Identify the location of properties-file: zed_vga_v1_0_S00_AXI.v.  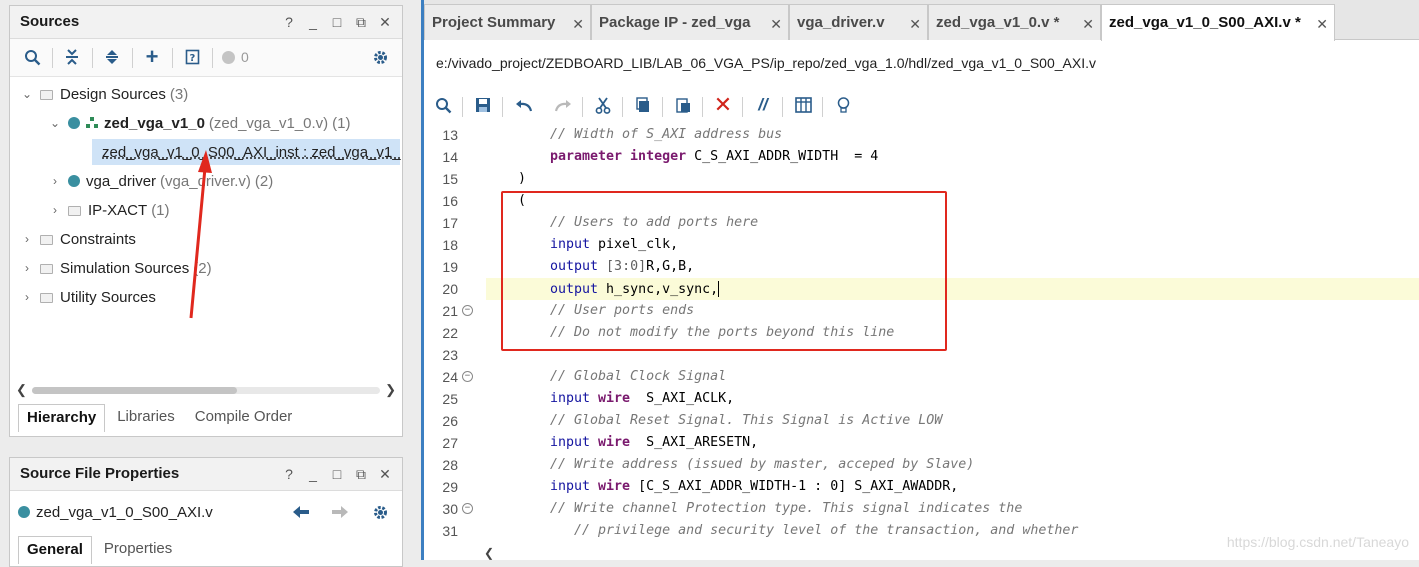
(115, 512).